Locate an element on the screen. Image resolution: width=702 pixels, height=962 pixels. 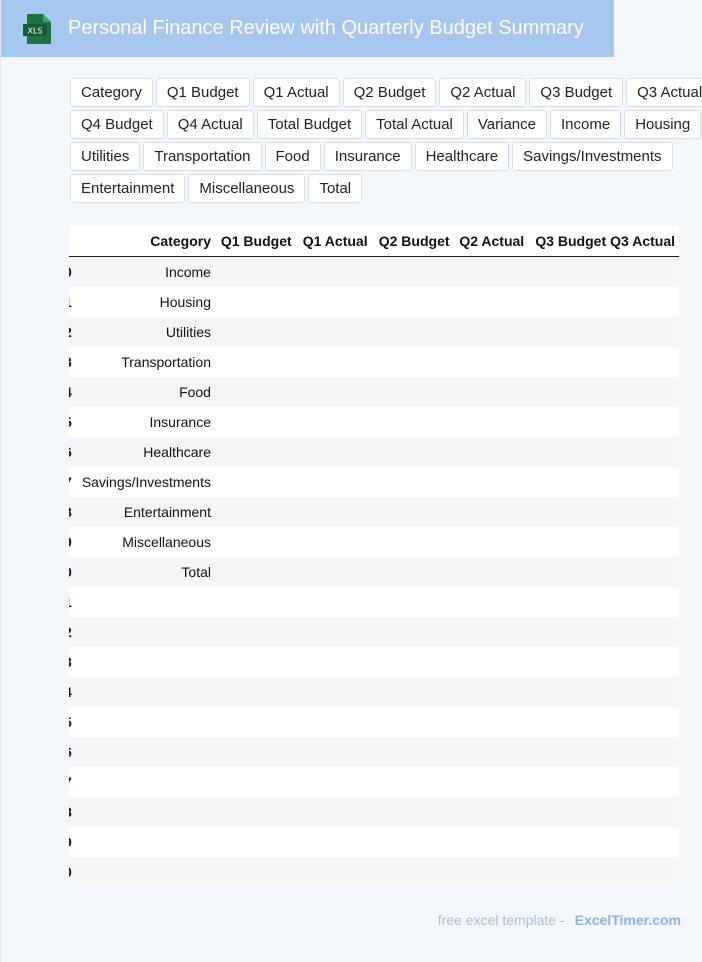
row-index: 2 is located at coordinates (74, 632).